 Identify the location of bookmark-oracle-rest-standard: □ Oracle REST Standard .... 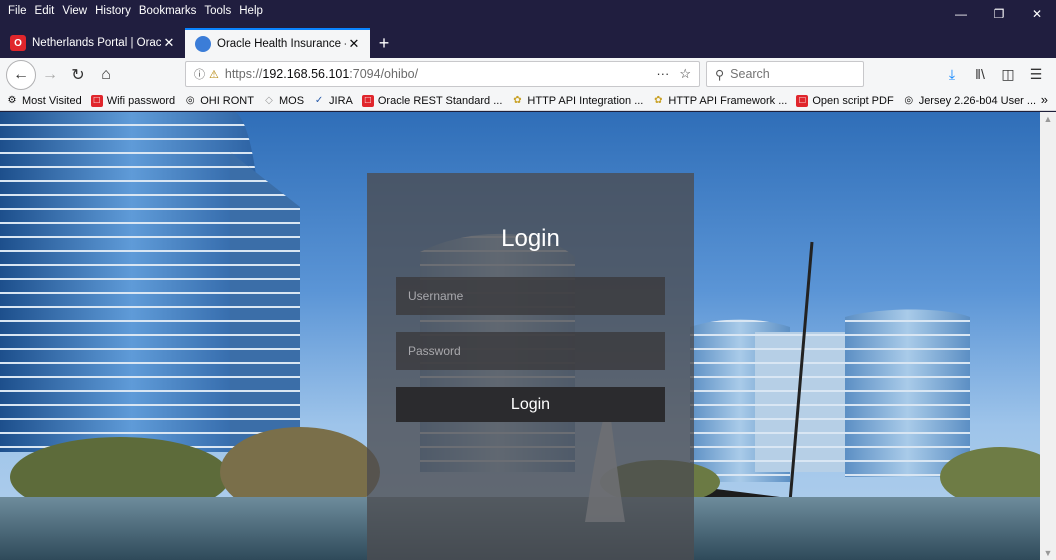
(432, 100).